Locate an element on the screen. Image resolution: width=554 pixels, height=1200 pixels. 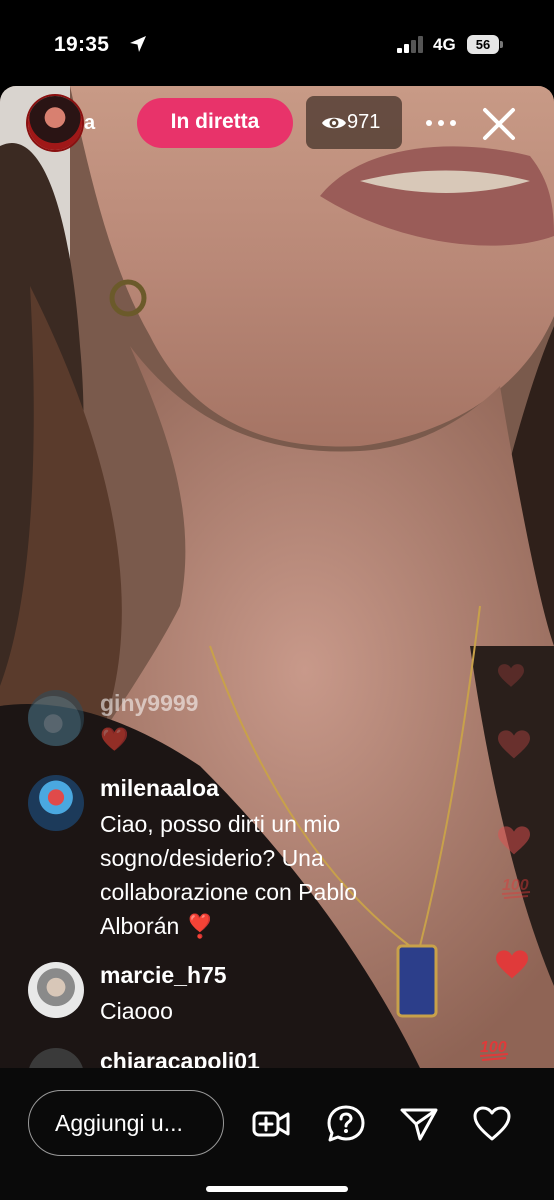
commenter-name: milenaaloa is located at coordinates (159, 788).